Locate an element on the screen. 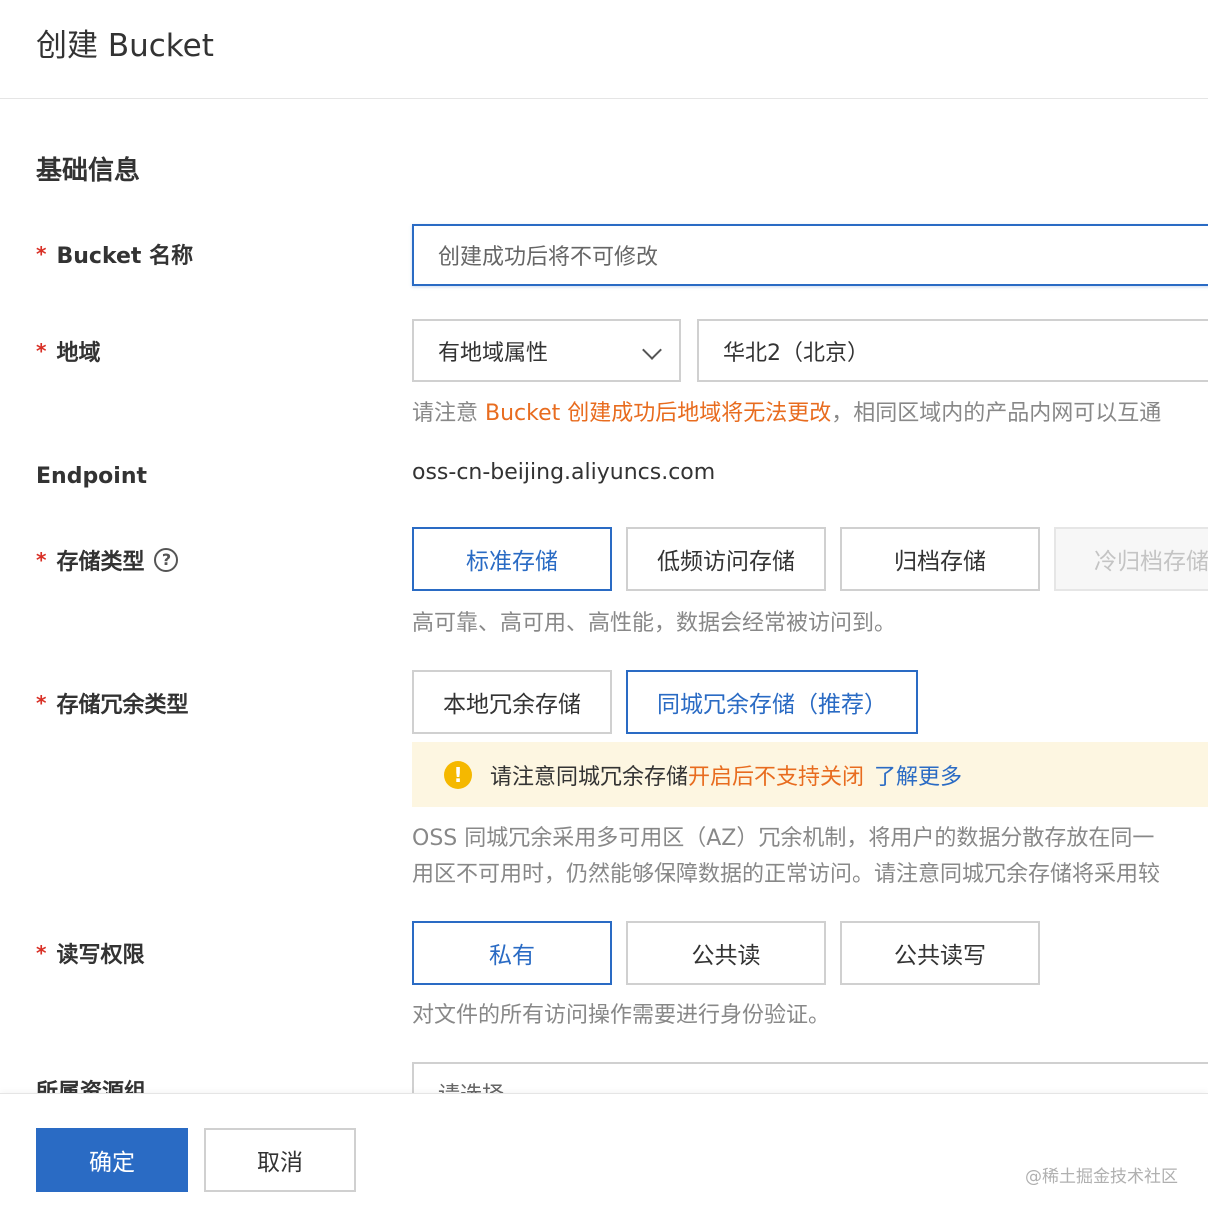  region-value: 华北2（北京） is located at coordinates (796, 353).